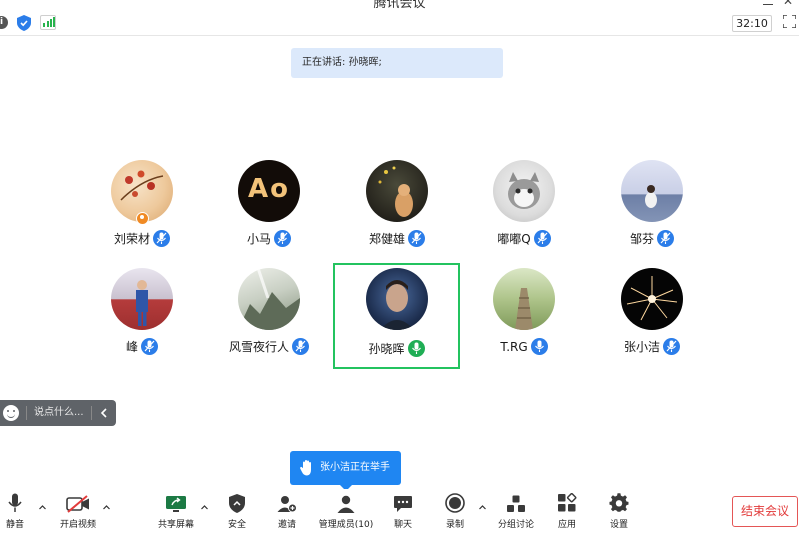 The width and height of the screenshot is (799, 534). I want to click on participant-tile: Ao 小马, so click(269, 200).